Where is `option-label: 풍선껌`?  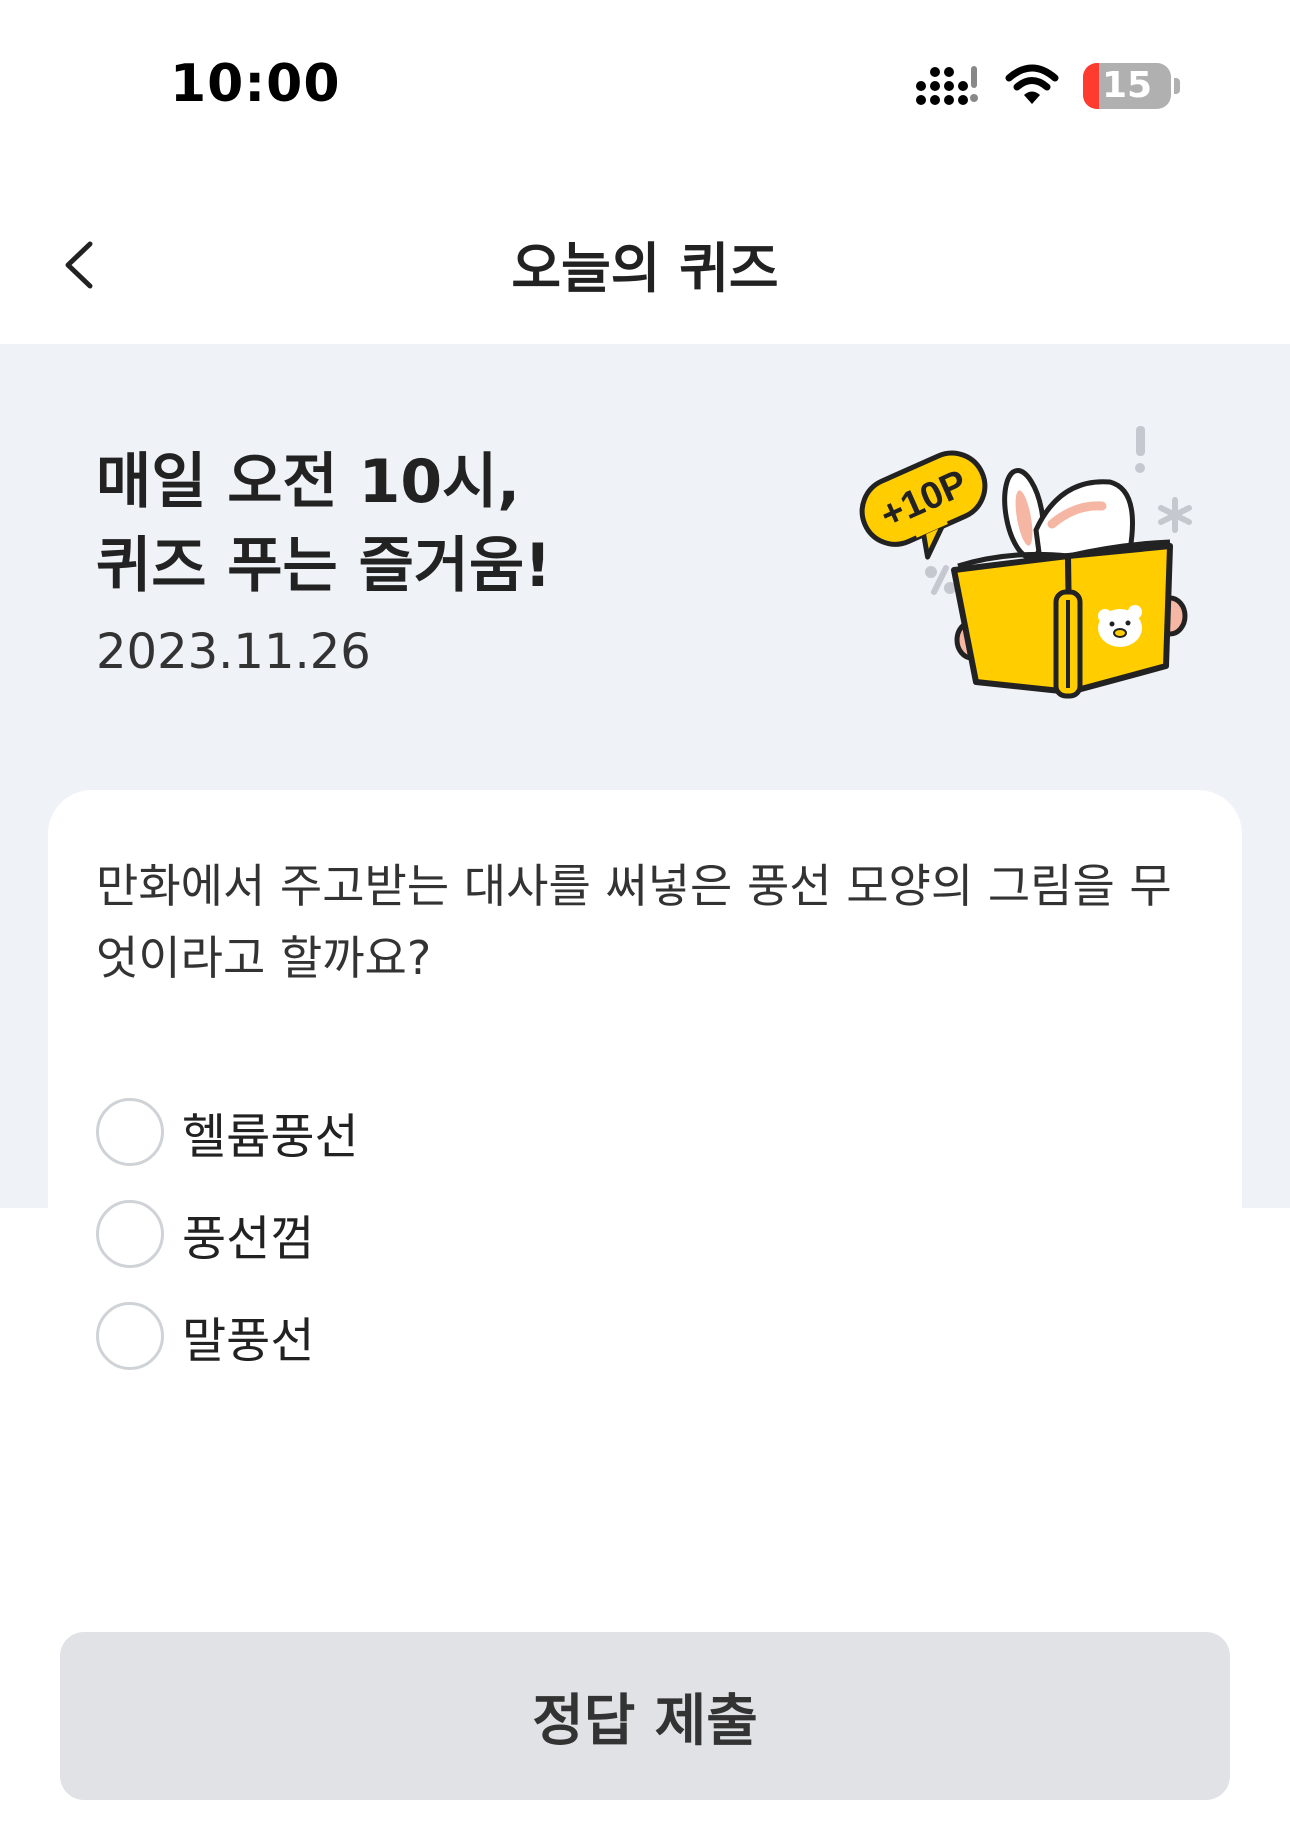 option-label: 풍선껌 is located at coordinates (248, 1239).